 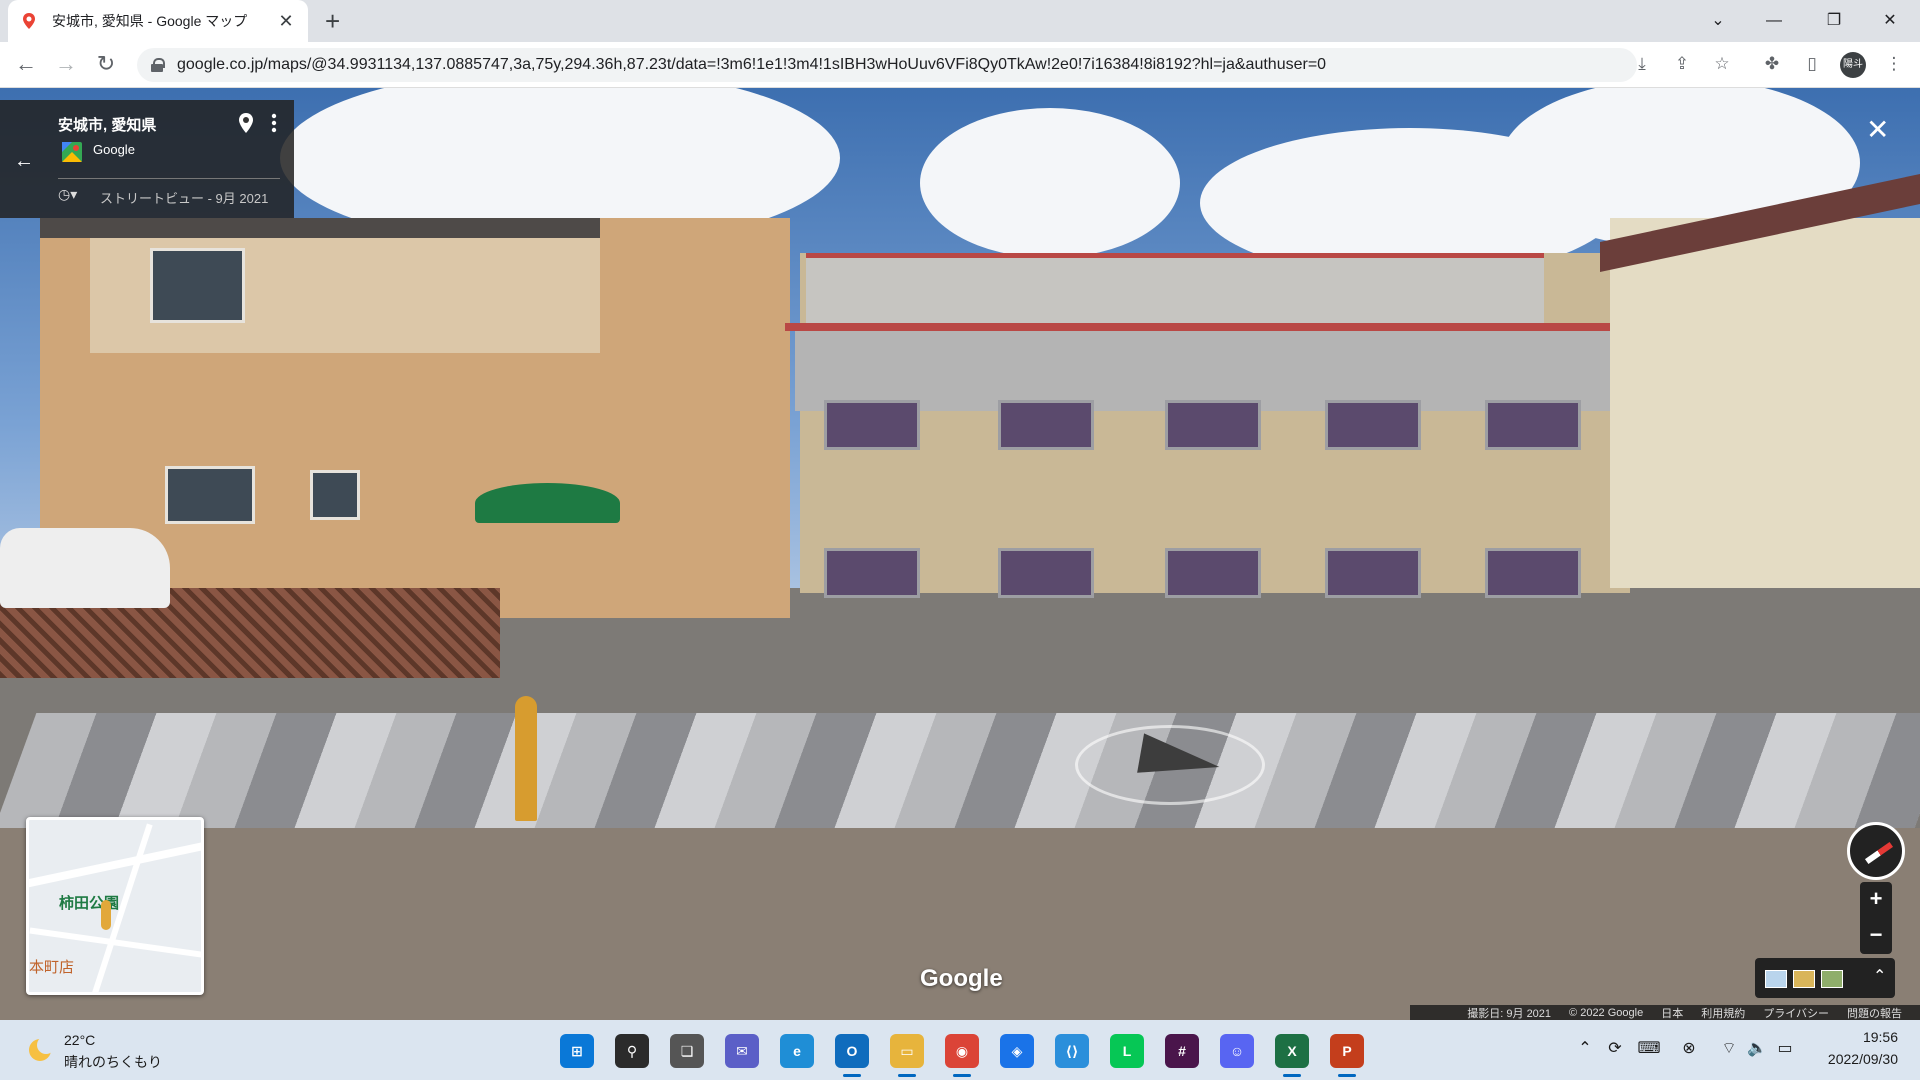 I want to click on minimap-road, so click(x=115, y=864).